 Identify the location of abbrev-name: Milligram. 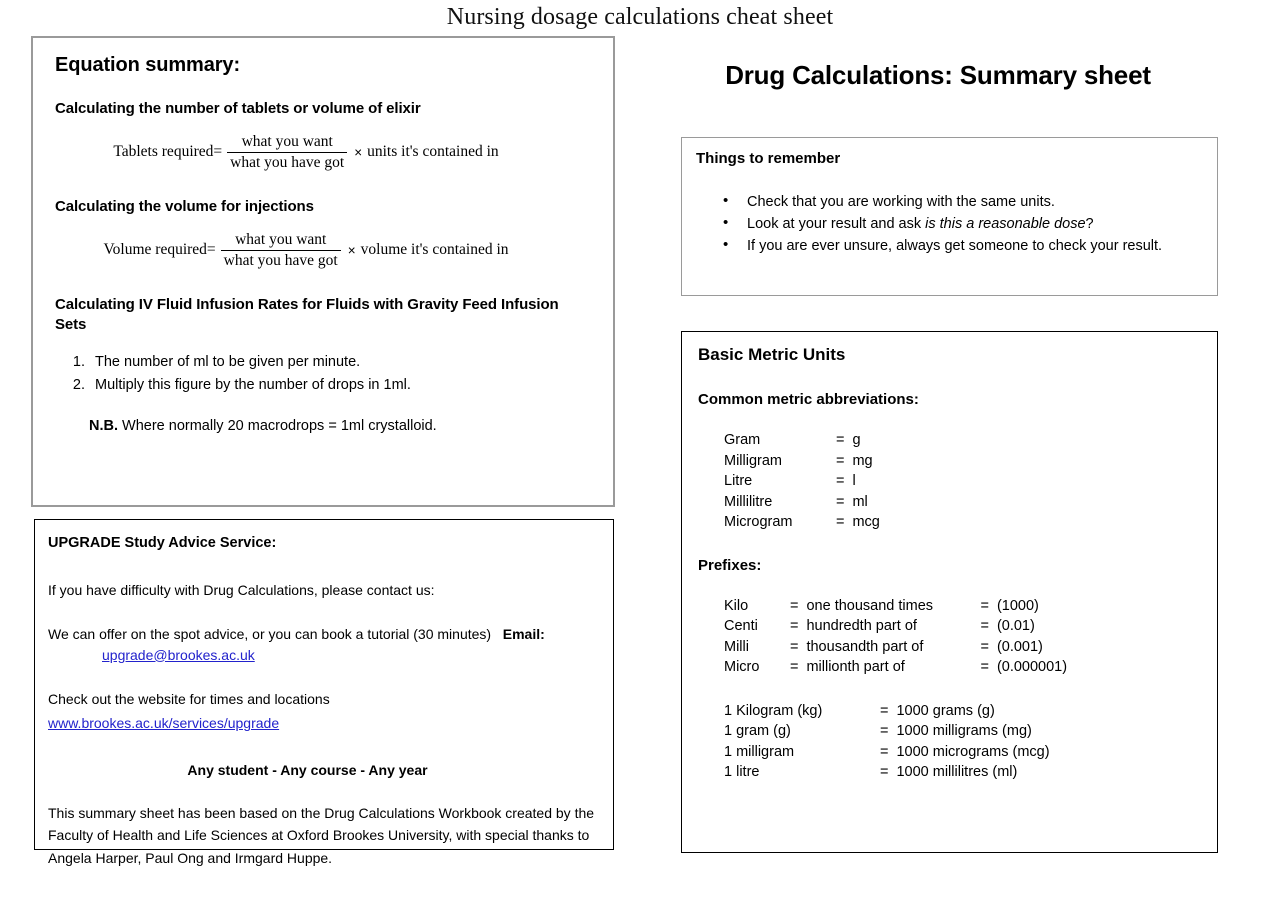
(753, 460).